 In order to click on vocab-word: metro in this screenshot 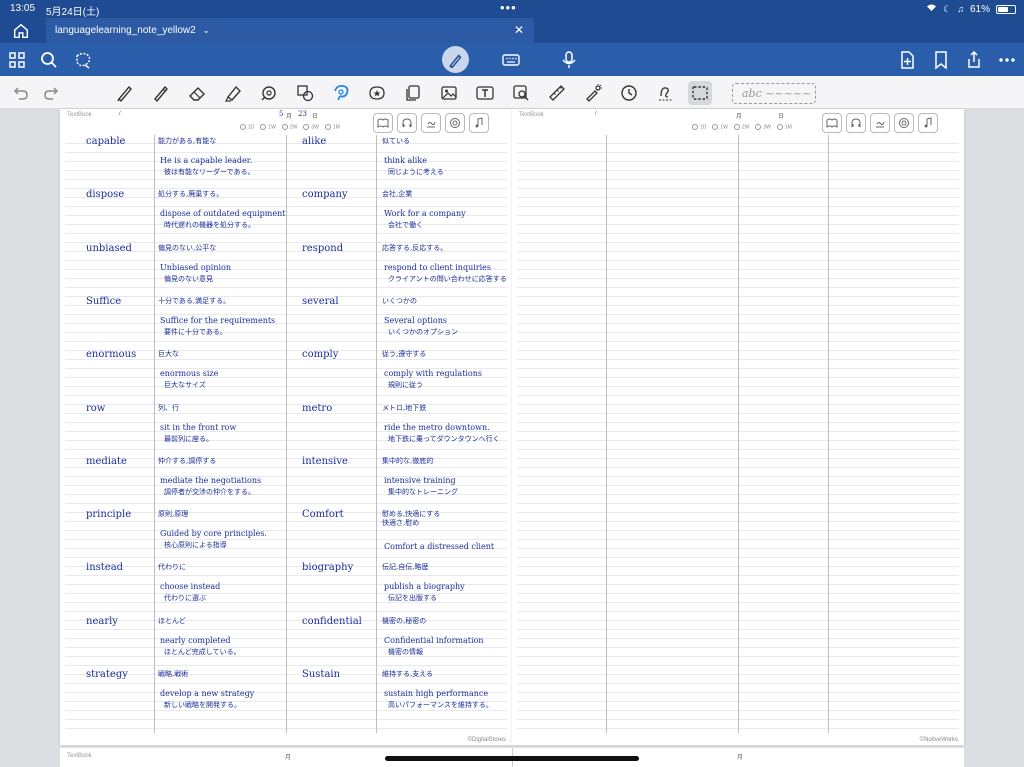, I will do `click(317, 408)`.